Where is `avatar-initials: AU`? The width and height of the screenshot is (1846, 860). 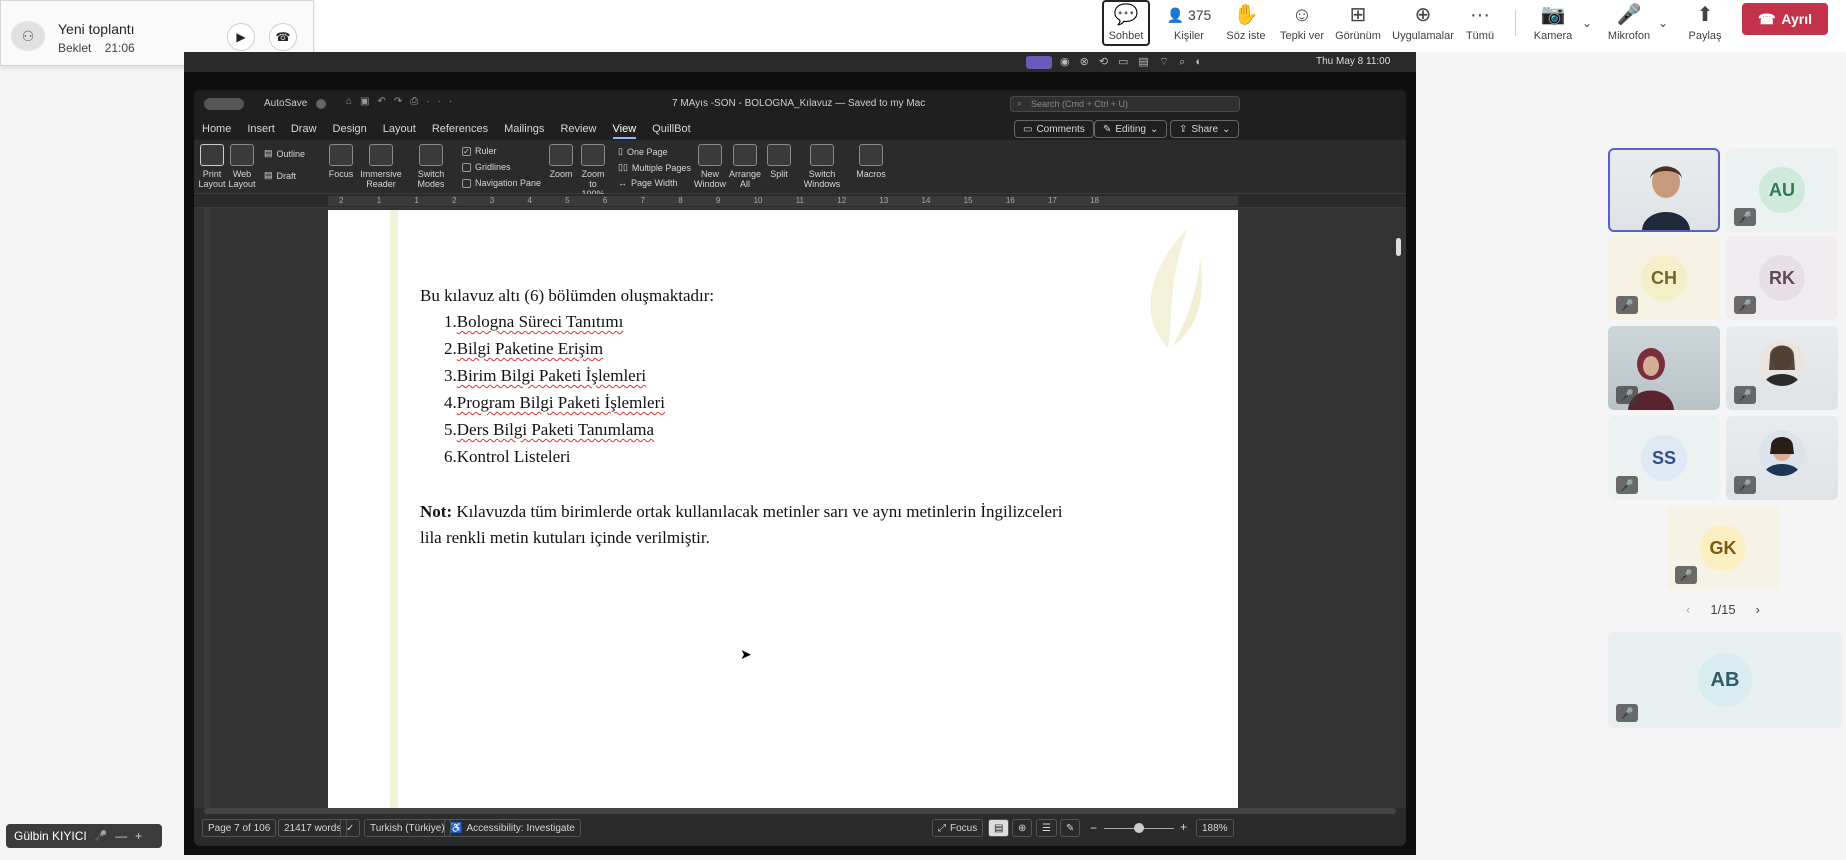 avatar-initials: AU is located at coordinates (1782, 189).